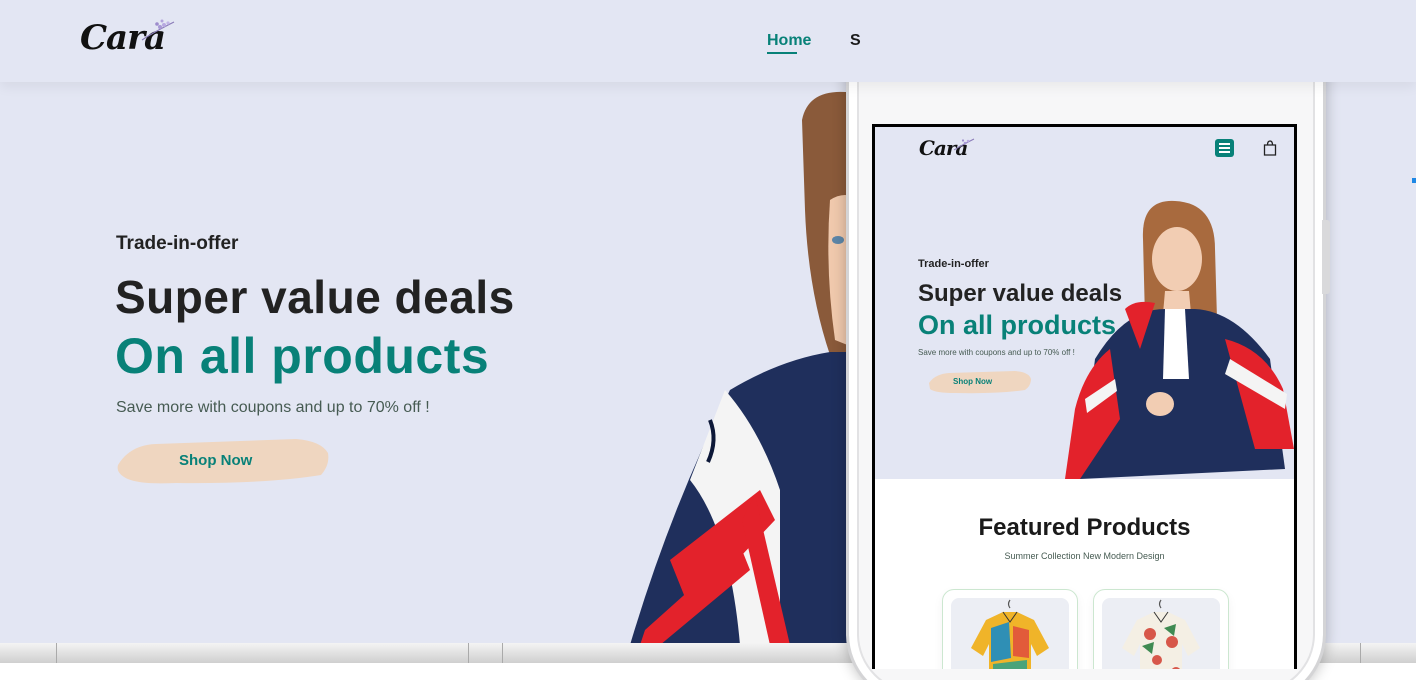 This screenshot has width=1416, height=680. What do you see at coordinates (855, 41) in the screenshot?
I see `nav-shop-link: S` at bounding box center [855, 41].